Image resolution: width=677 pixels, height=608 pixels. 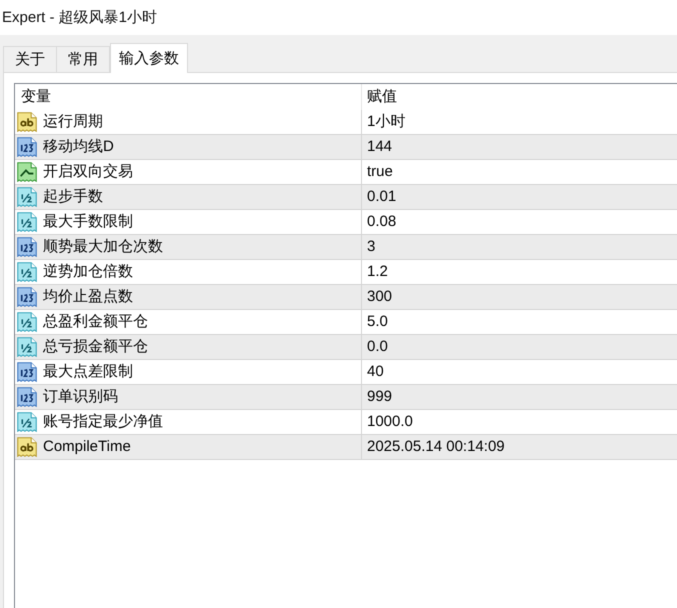 What do you see at coordinates (73, 197) in the screenshot?
I see `parameter-name: 起步手数` at bounding box center [73, 197].